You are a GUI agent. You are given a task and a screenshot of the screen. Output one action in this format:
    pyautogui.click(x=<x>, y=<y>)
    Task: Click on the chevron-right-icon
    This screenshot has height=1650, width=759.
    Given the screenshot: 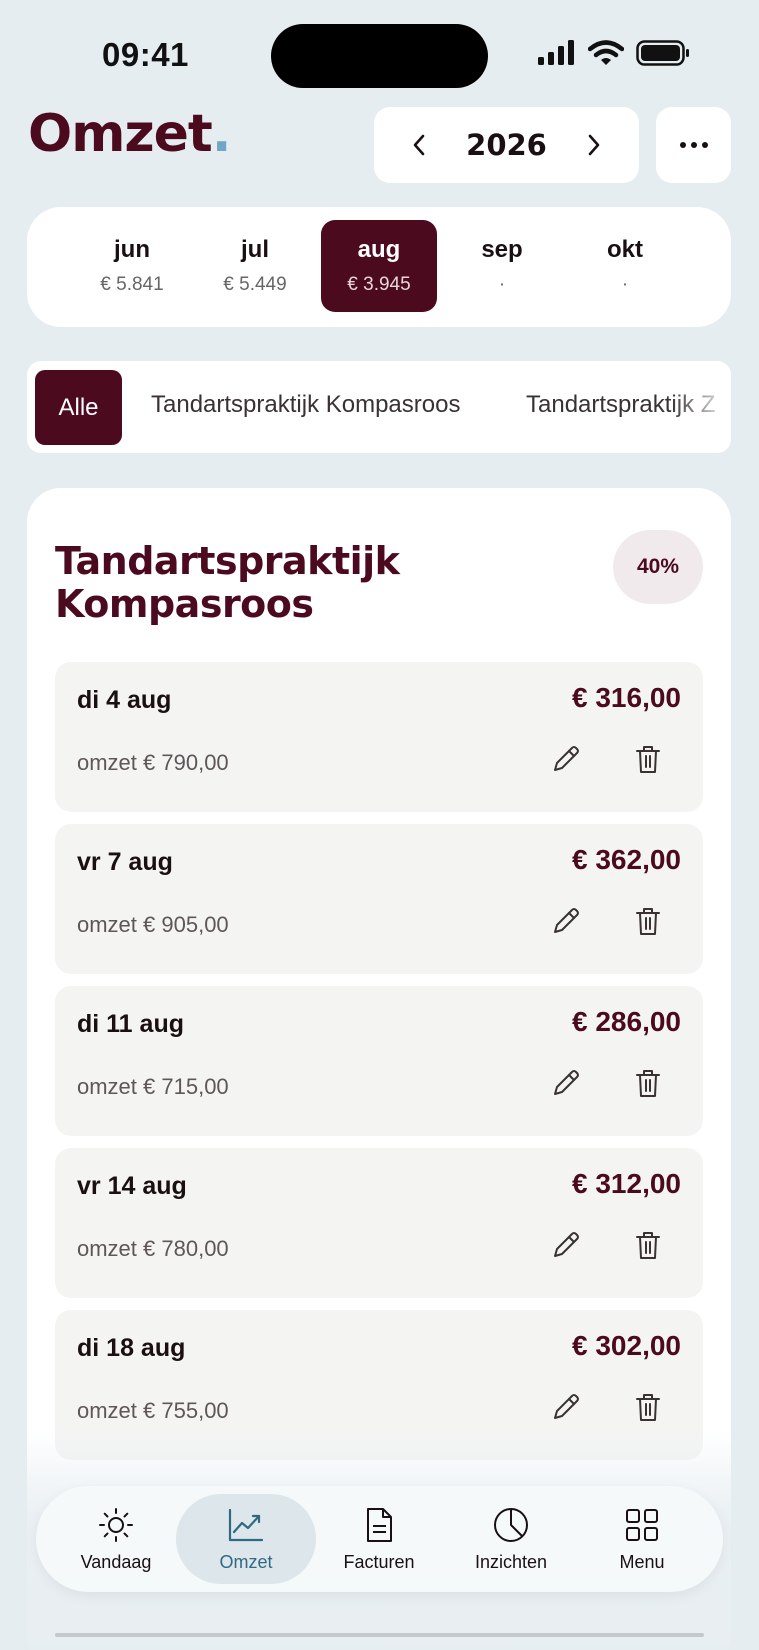 What is the action you would take?
    pyautogui.click(x=594, y=145)
    